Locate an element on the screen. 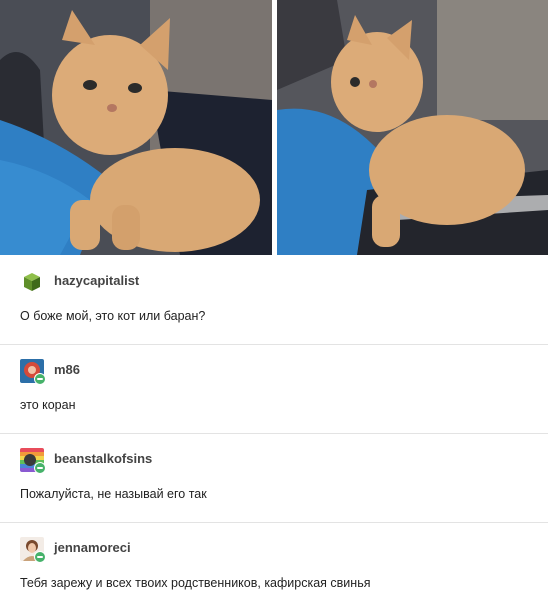 The height and width of the screenshot is (594, 548). username: jennamoreci is located at coordinates (92, 547).